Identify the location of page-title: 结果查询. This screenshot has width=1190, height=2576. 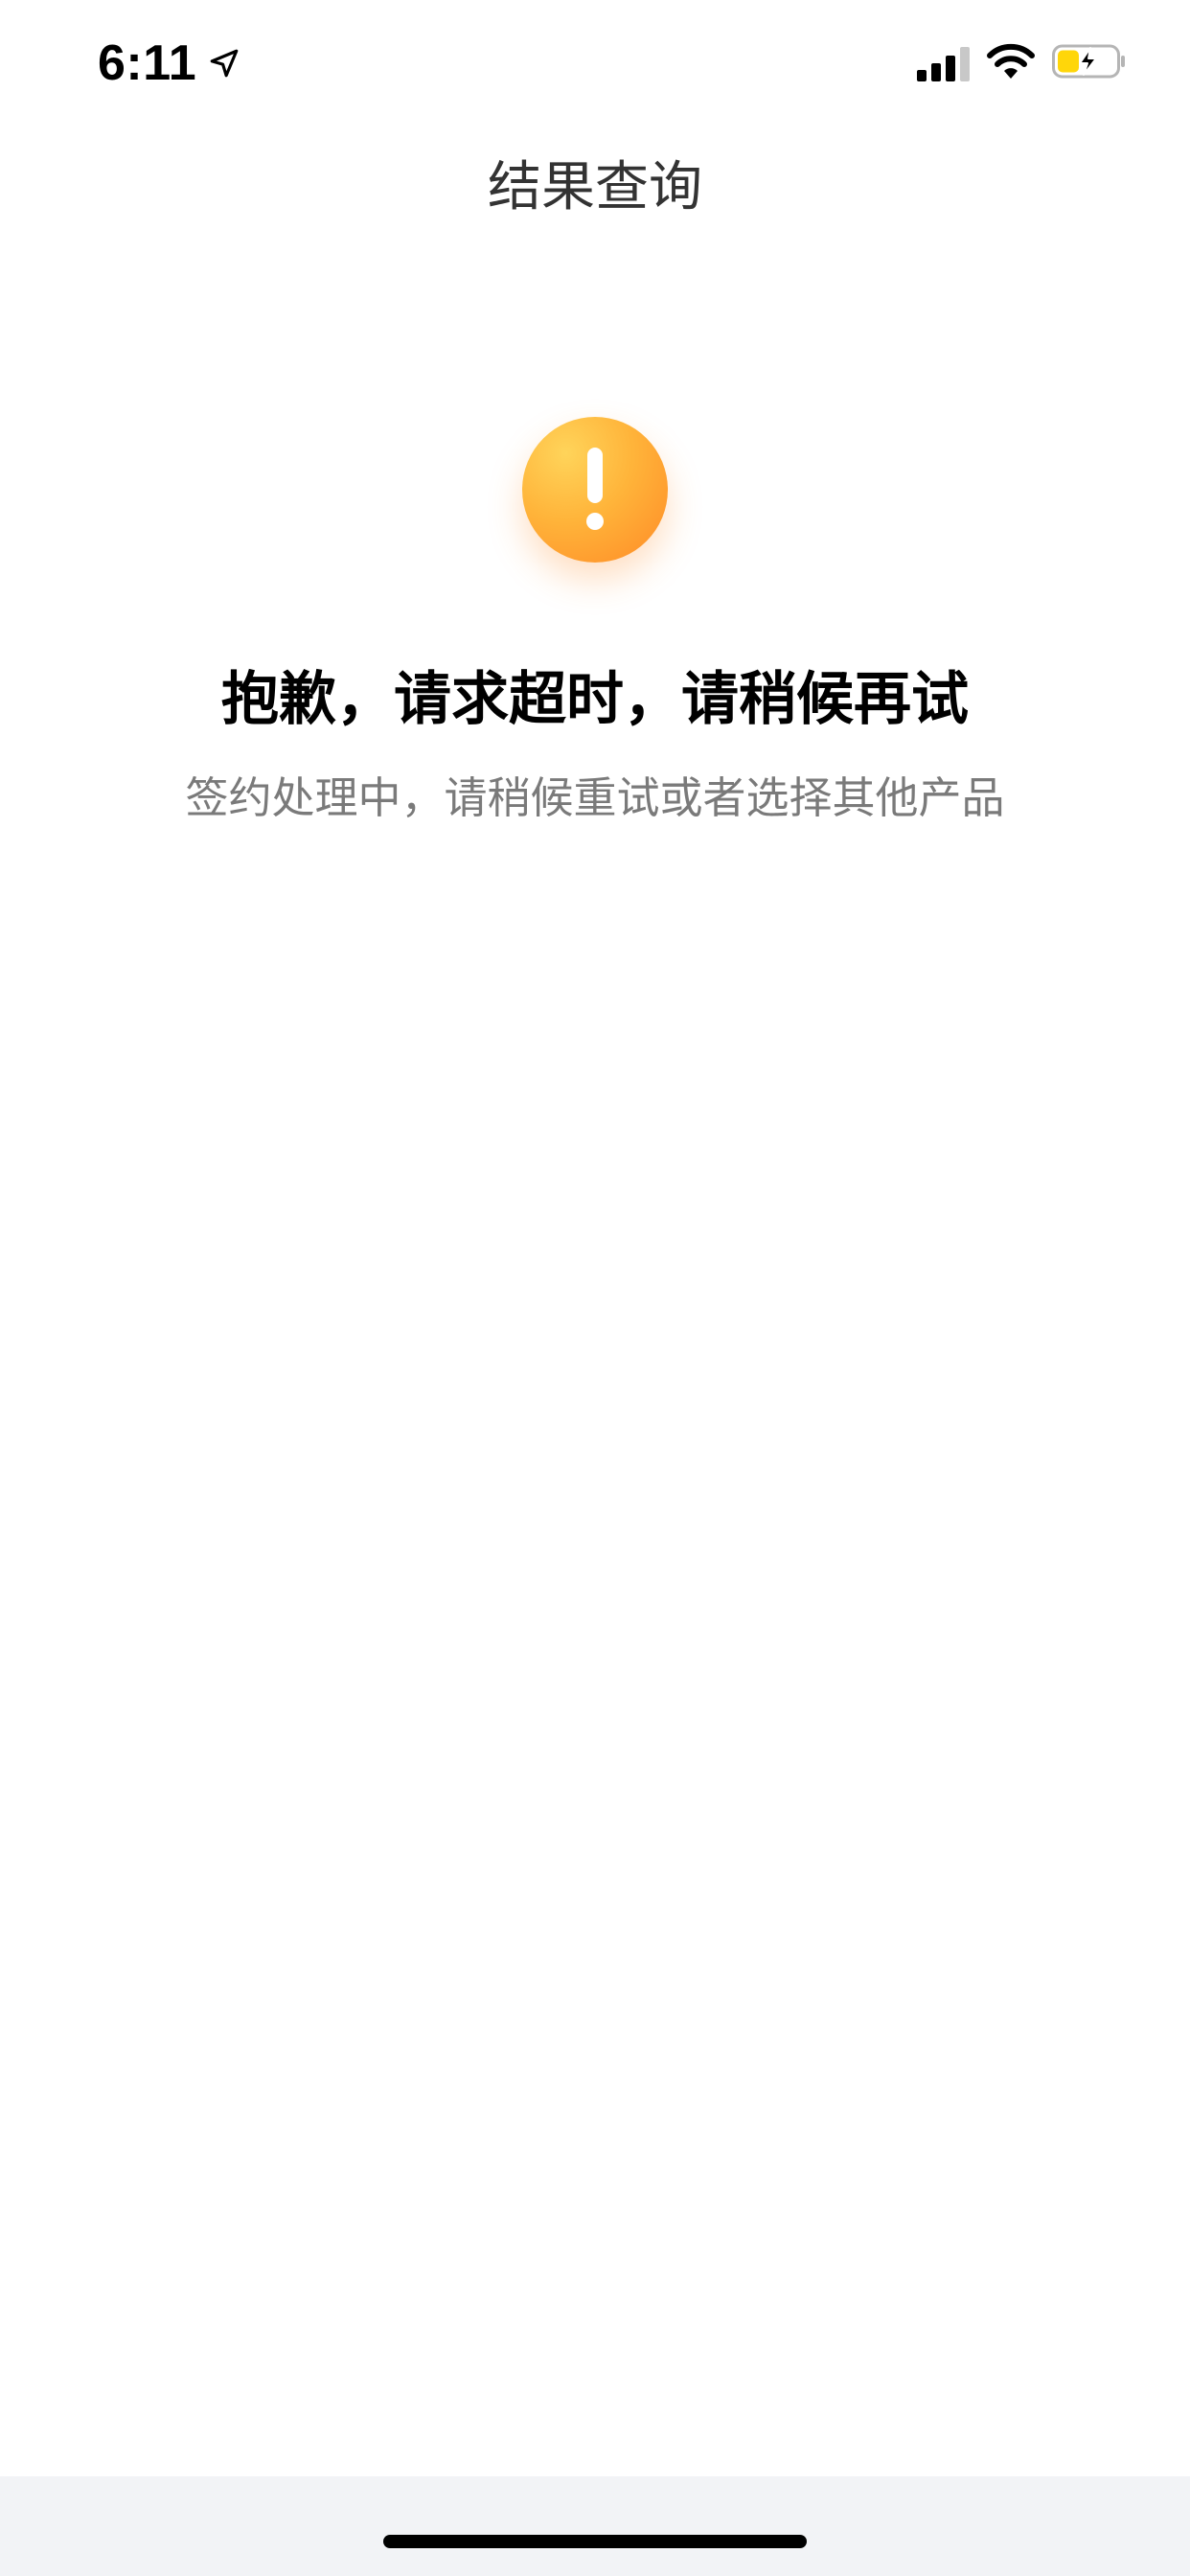
(595, 187).